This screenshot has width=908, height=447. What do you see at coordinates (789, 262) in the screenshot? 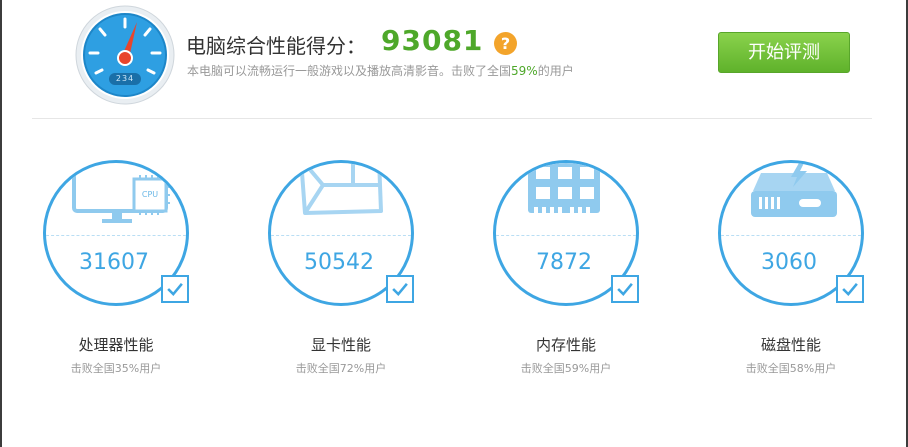
I see `disk-score: 3060` at bounding box center [789, 262].